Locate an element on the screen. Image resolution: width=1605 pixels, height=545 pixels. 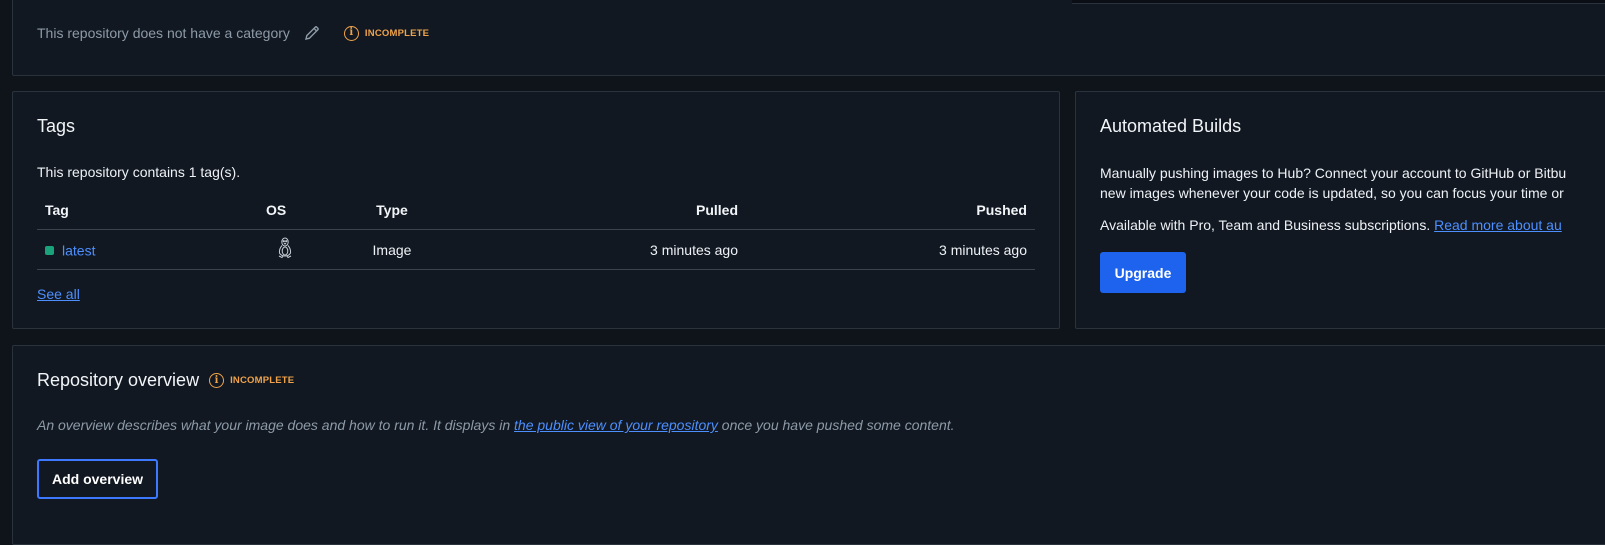
overview-title: Repository overview is located at coordinates (118, 380).